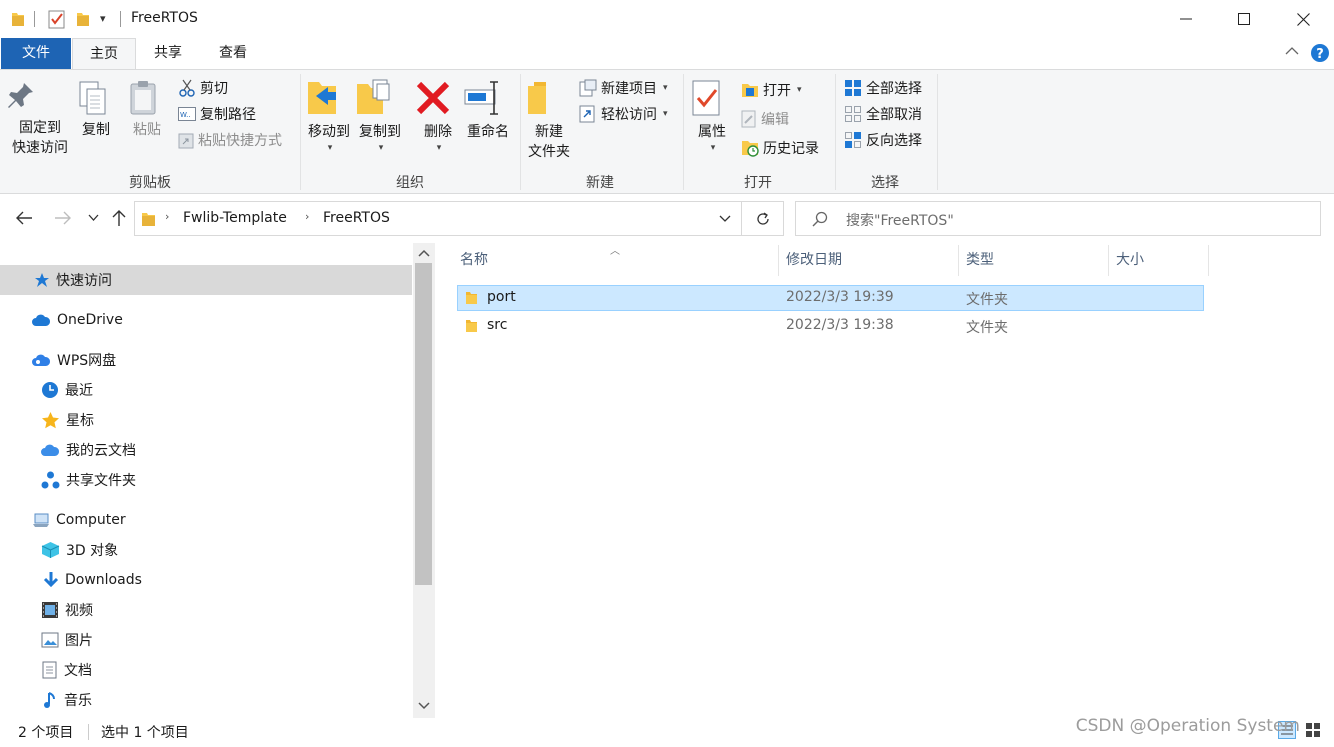 The image size is (1334, 747). What do you see at coordinates (840, 325) in the screenshot?
I see `file-modified: 2022/3/3 19:38` at bounding box center [840, 325].